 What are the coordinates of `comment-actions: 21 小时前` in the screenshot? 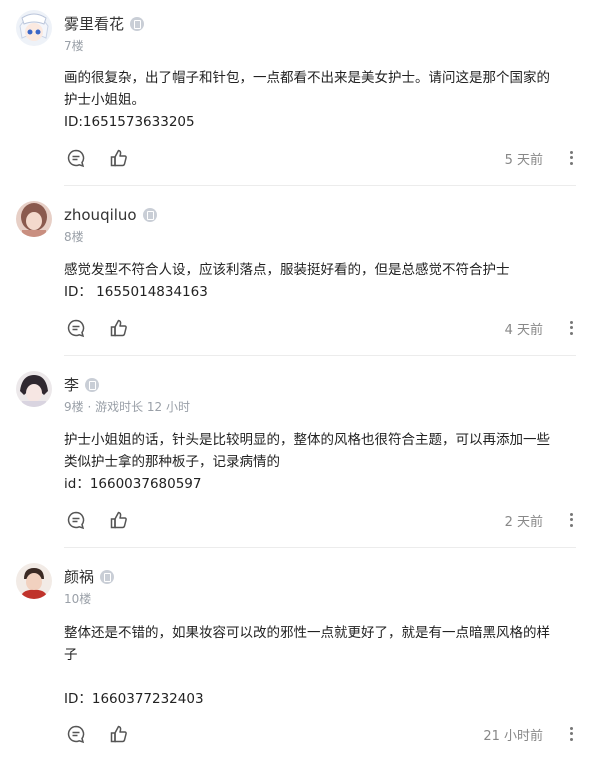 It's located at (320, 734).